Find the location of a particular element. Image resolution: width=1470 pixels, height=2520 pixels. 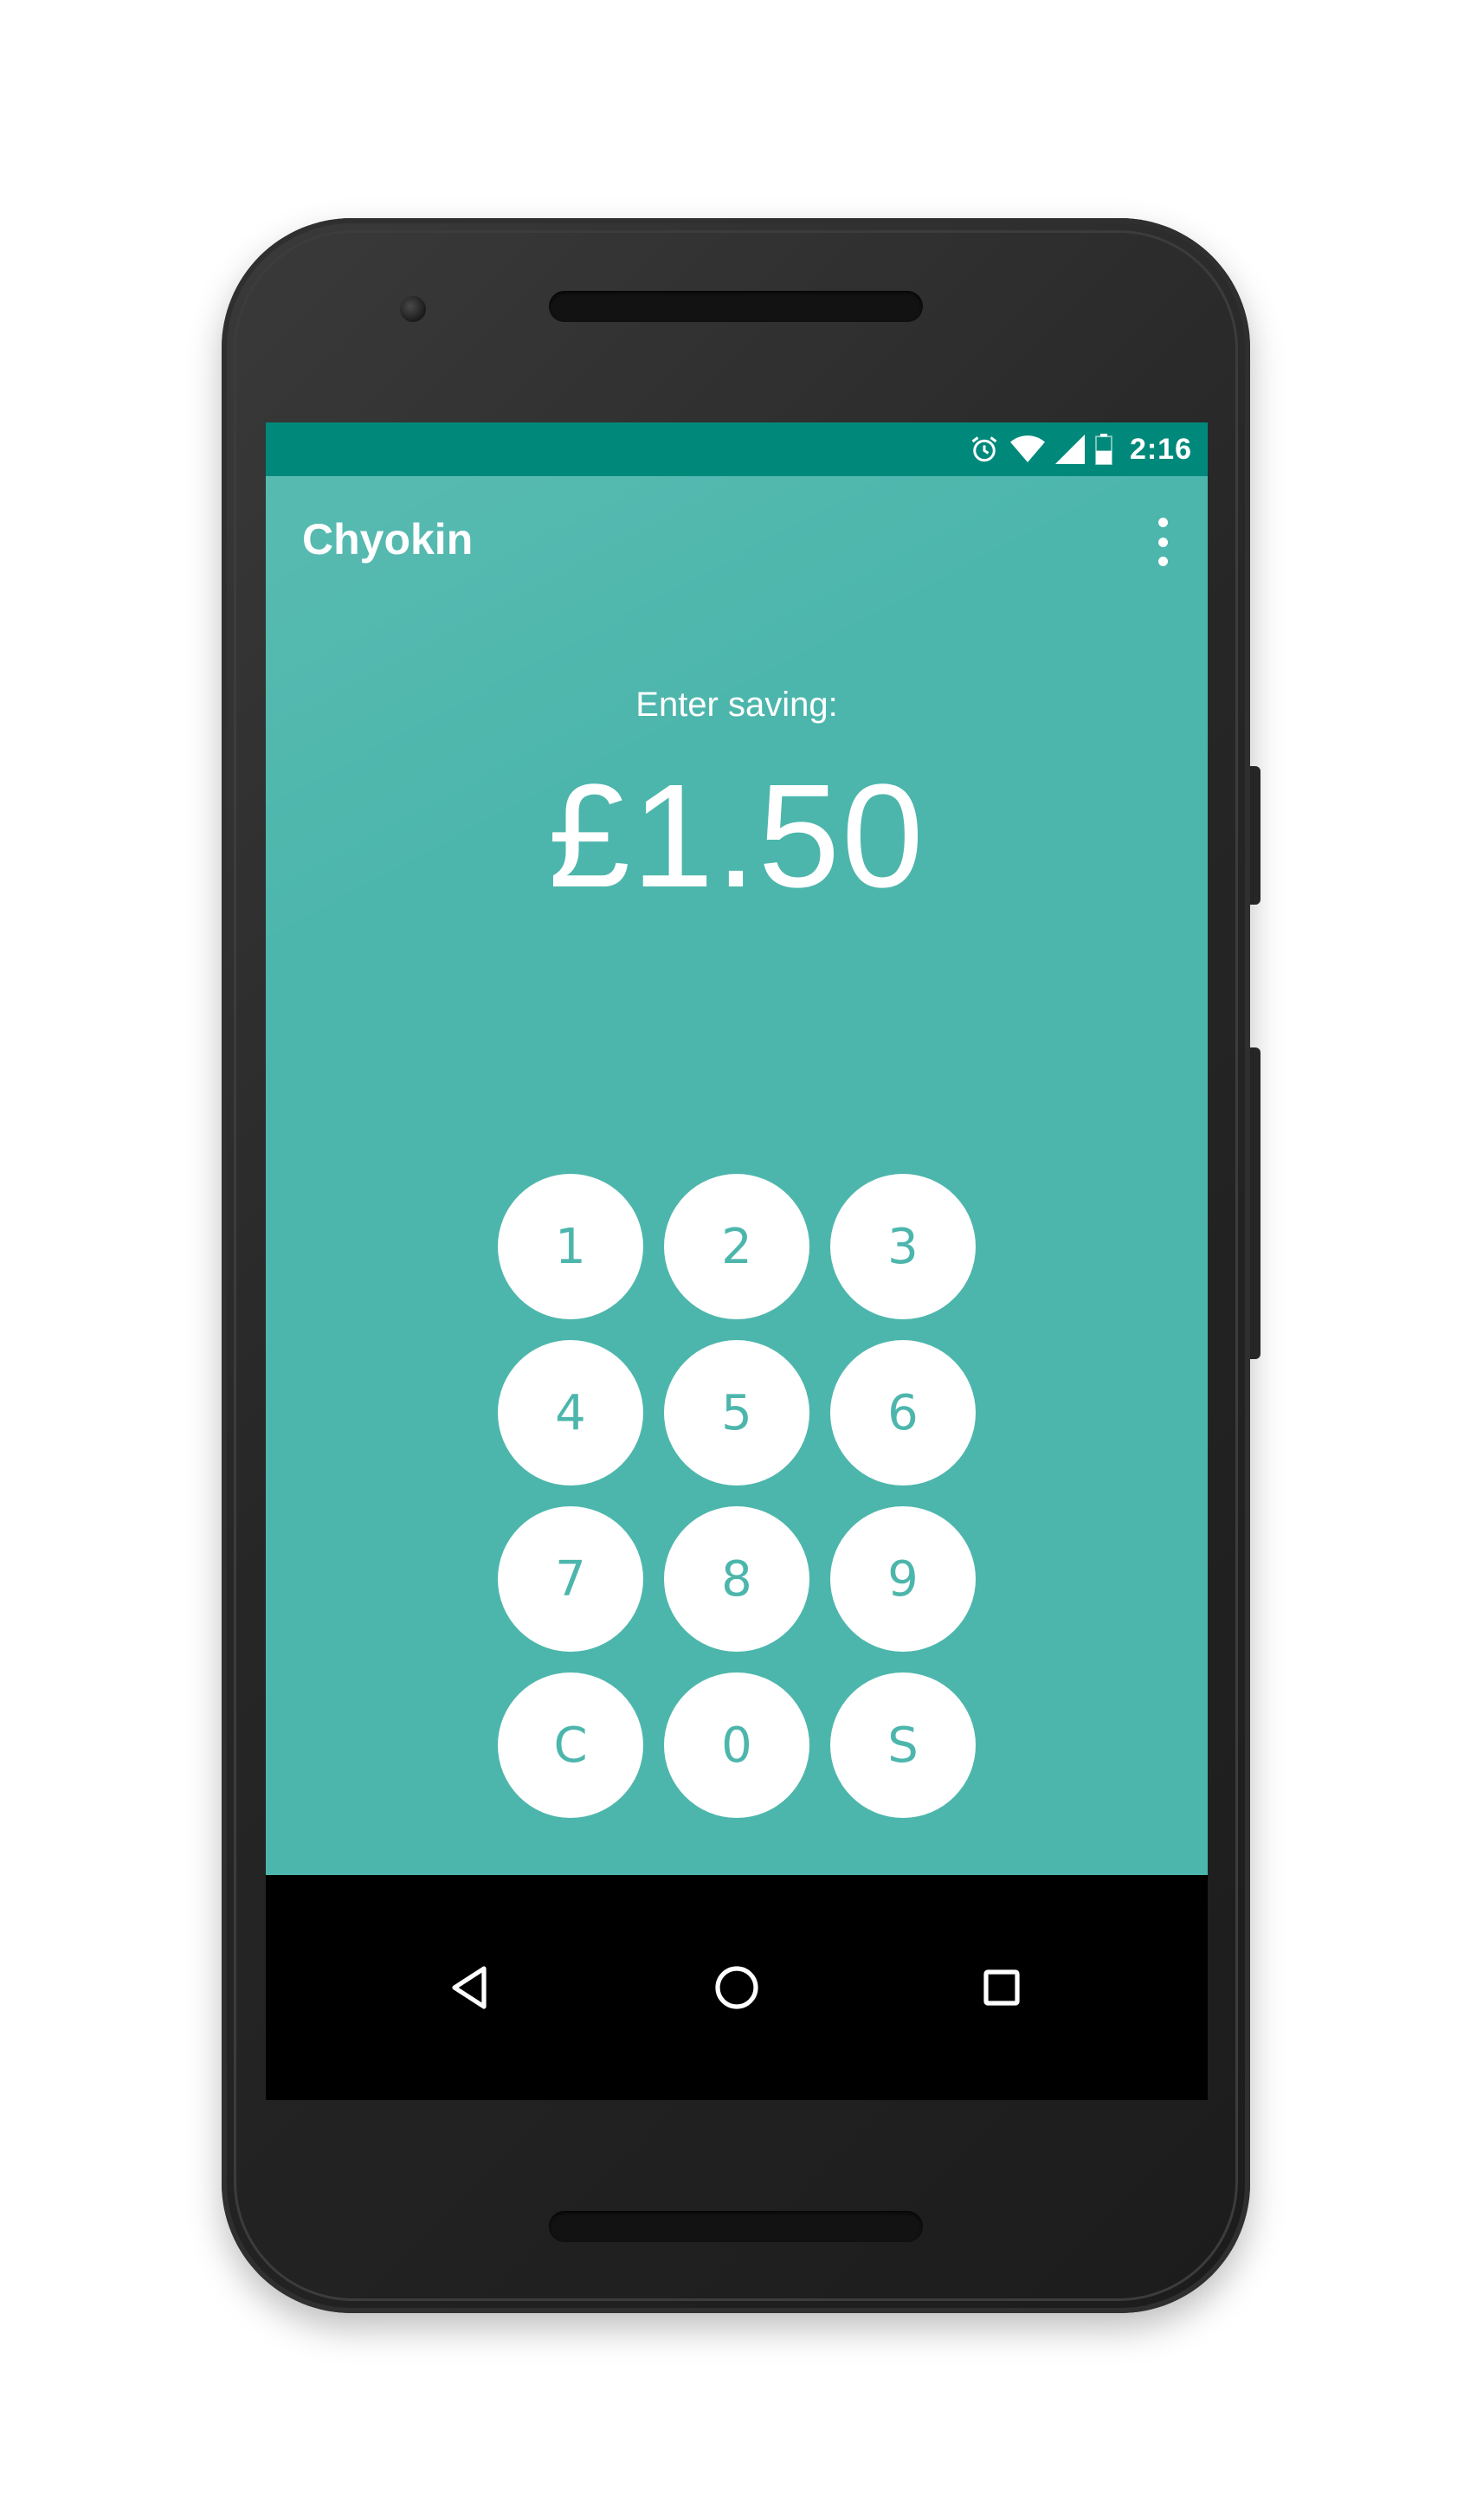

saving-prompt: Enter saving: is located at coordinates (737, 705).